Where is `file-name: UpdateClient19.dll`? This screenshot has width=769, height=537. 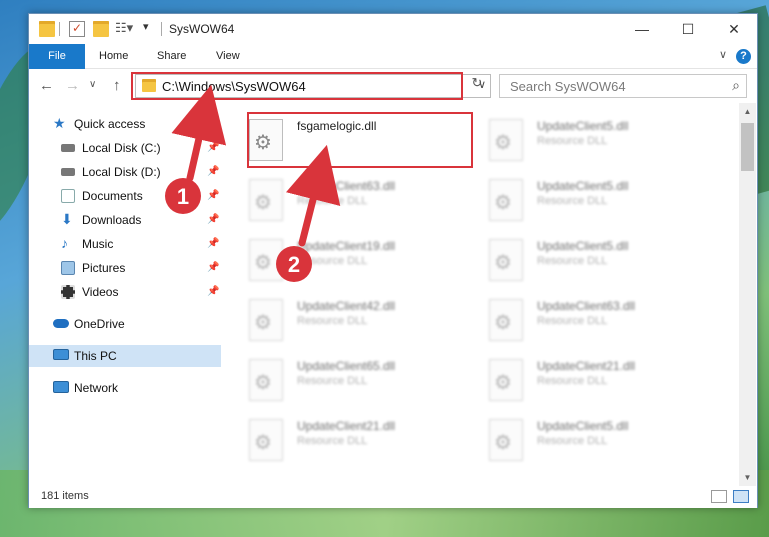 file-name: UpdateClient19.dll is located at coordinates (346, 246).